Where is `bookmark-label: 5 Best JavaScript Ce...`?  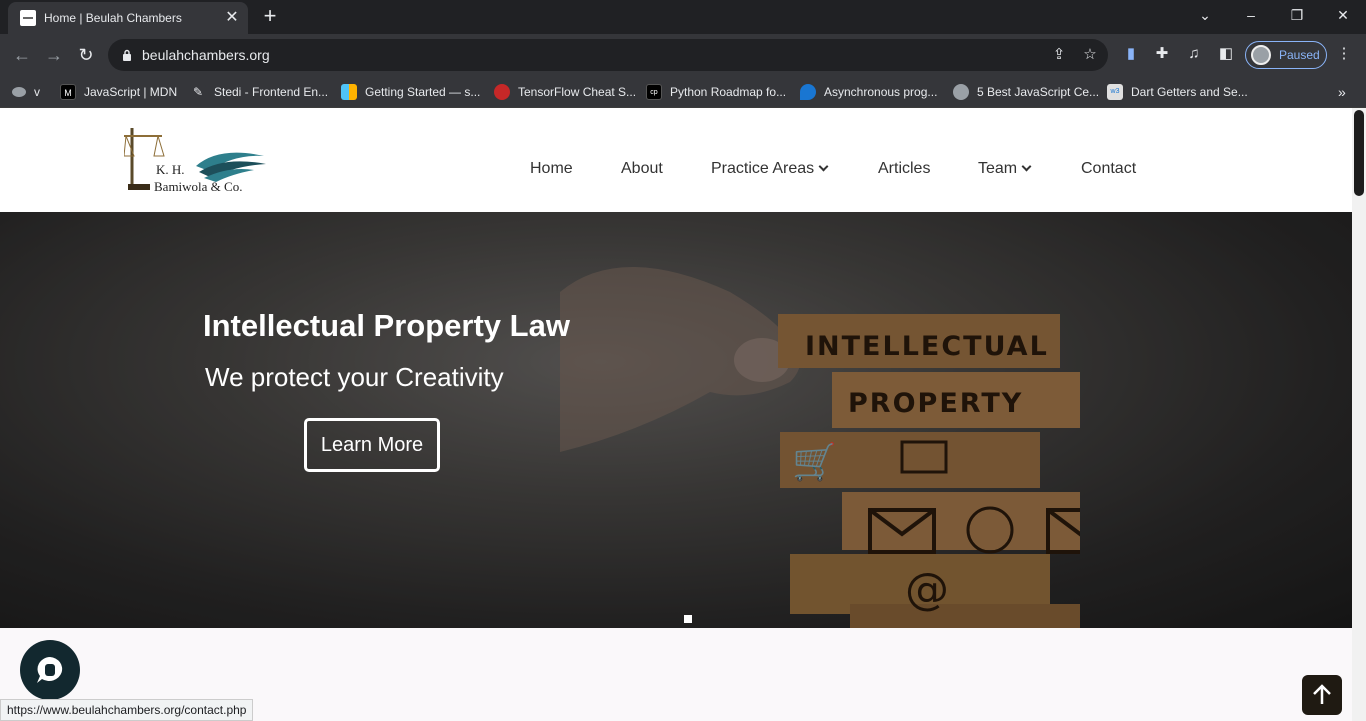
bookmark-label: 5 Best JavaScript Ce... is located at coordinates (1038, 92).